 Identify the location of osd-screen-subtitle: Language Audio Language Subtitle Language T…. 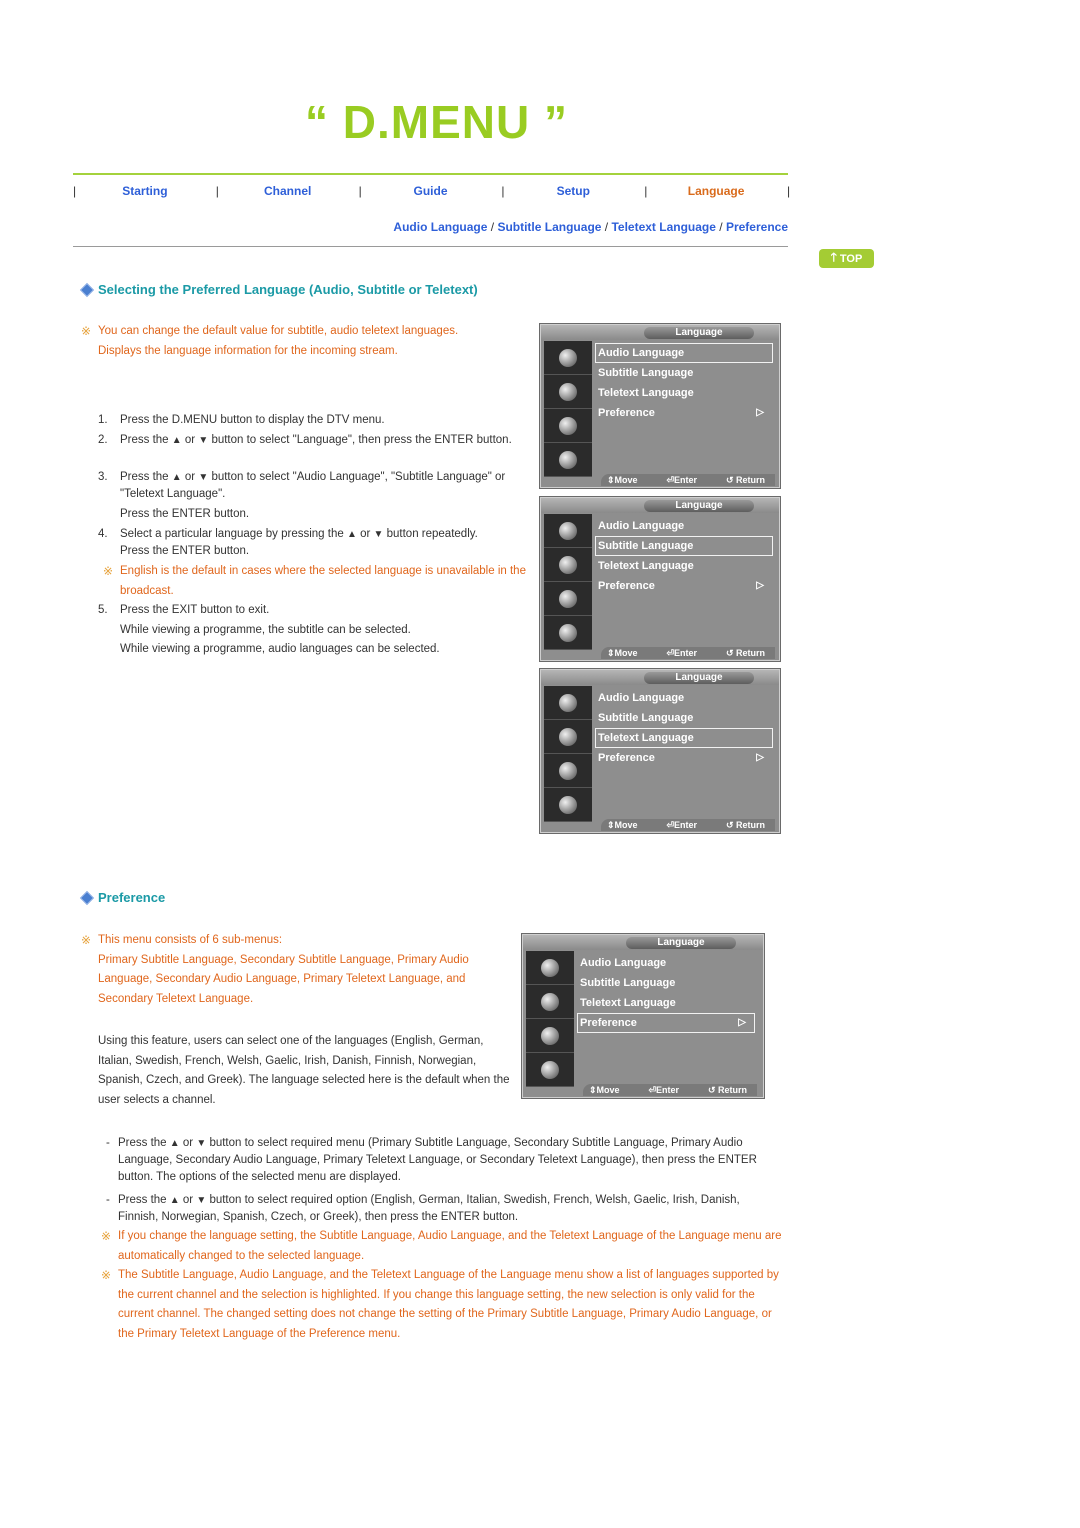
(660, 579).